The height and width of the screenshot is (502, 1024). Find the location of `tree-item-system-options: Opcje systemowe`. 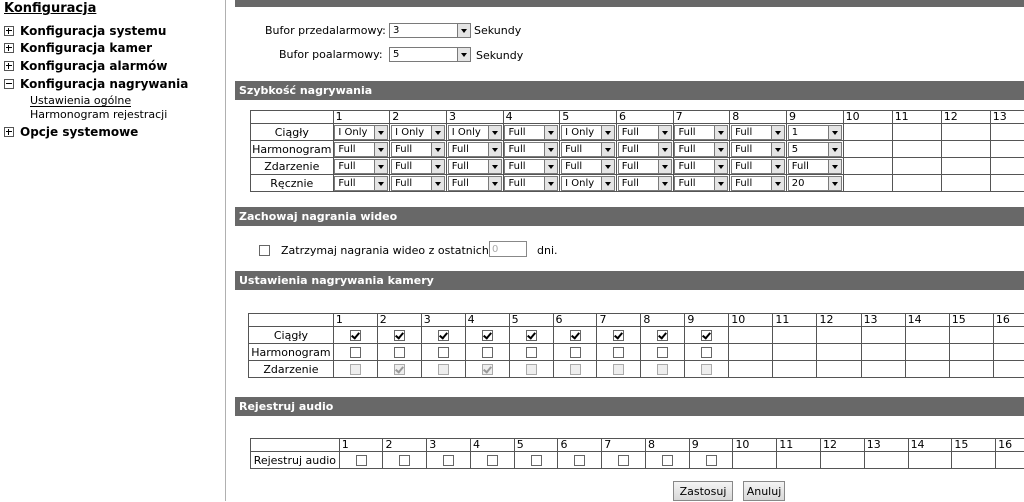

tree-item-system-options: Opcje systemowe is located at coordinates (71, 132).